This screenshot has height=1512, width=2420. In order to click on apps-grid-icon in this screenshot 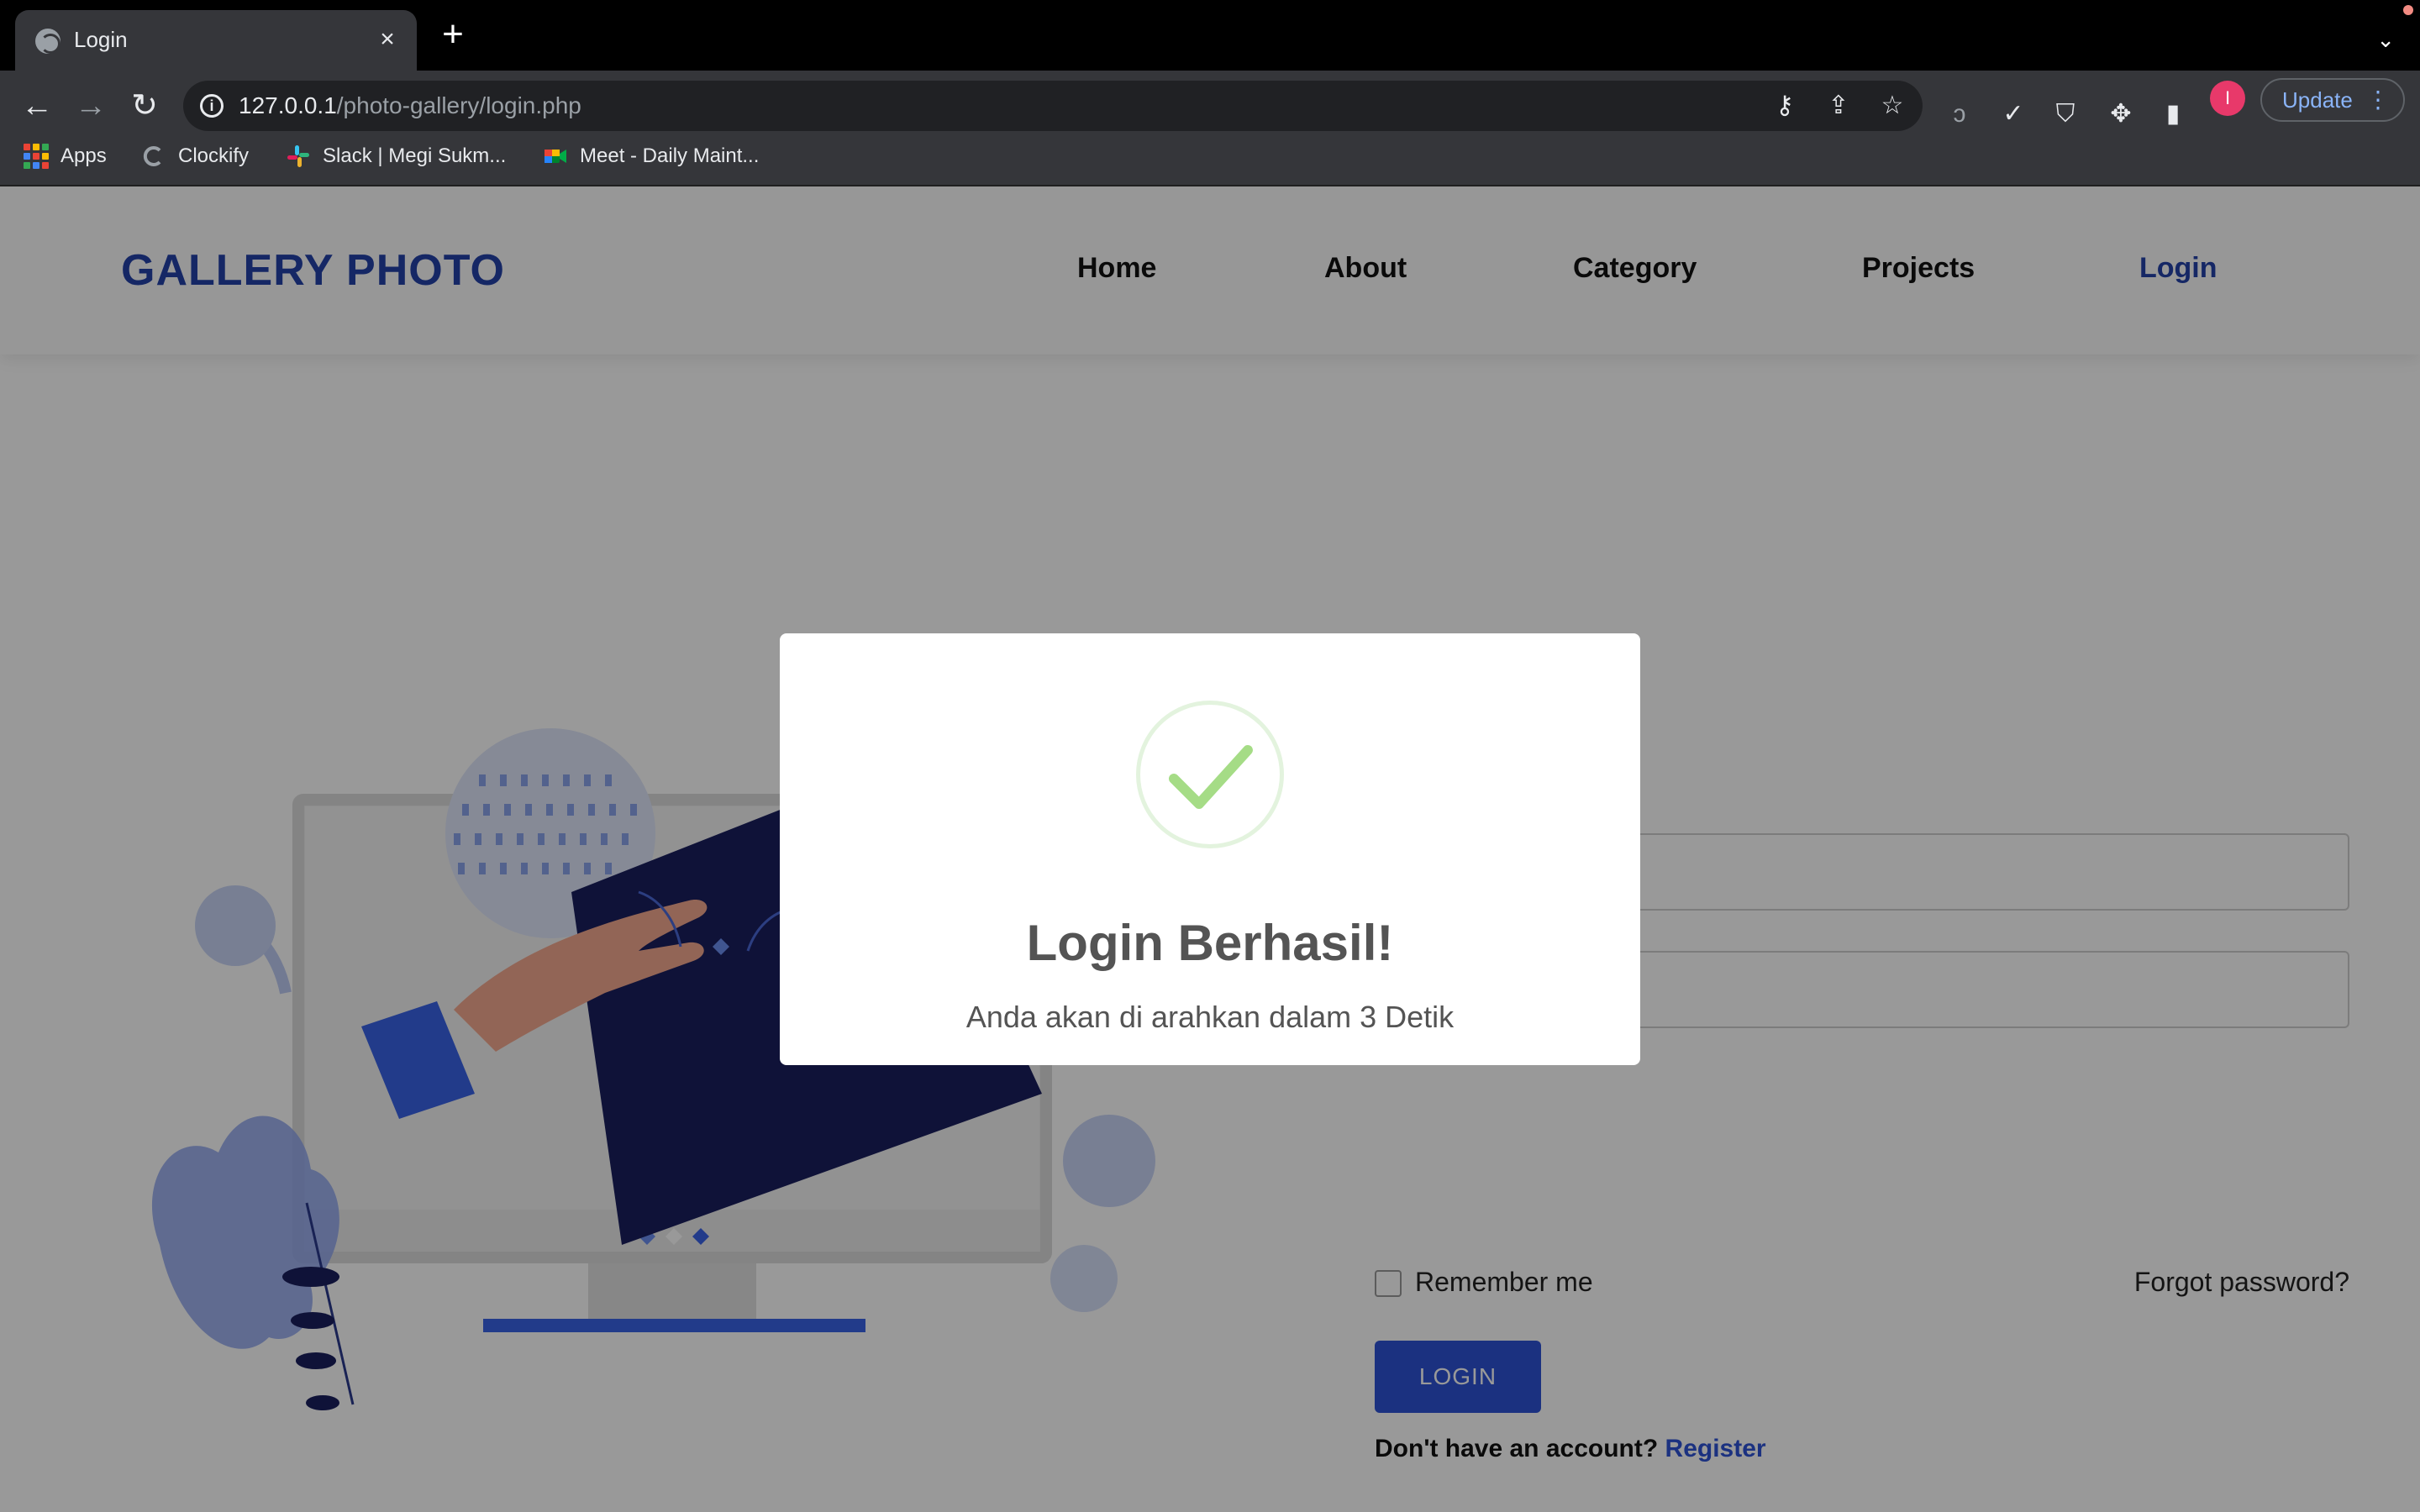, I will do `click(36, 156)`.